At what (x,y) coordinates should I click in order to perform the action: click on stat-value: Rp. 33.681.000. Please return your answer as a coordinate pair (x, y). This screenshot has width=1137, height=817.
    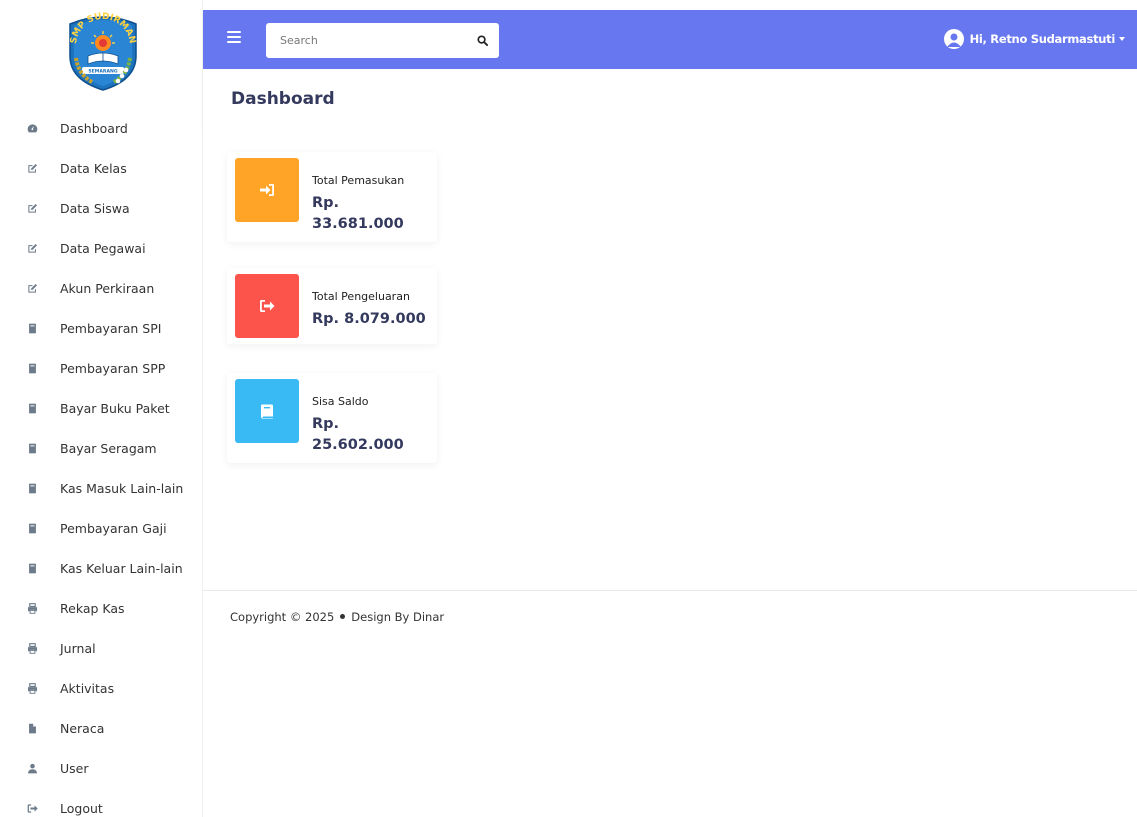
    Looking at the image, I should click on (358, 213).